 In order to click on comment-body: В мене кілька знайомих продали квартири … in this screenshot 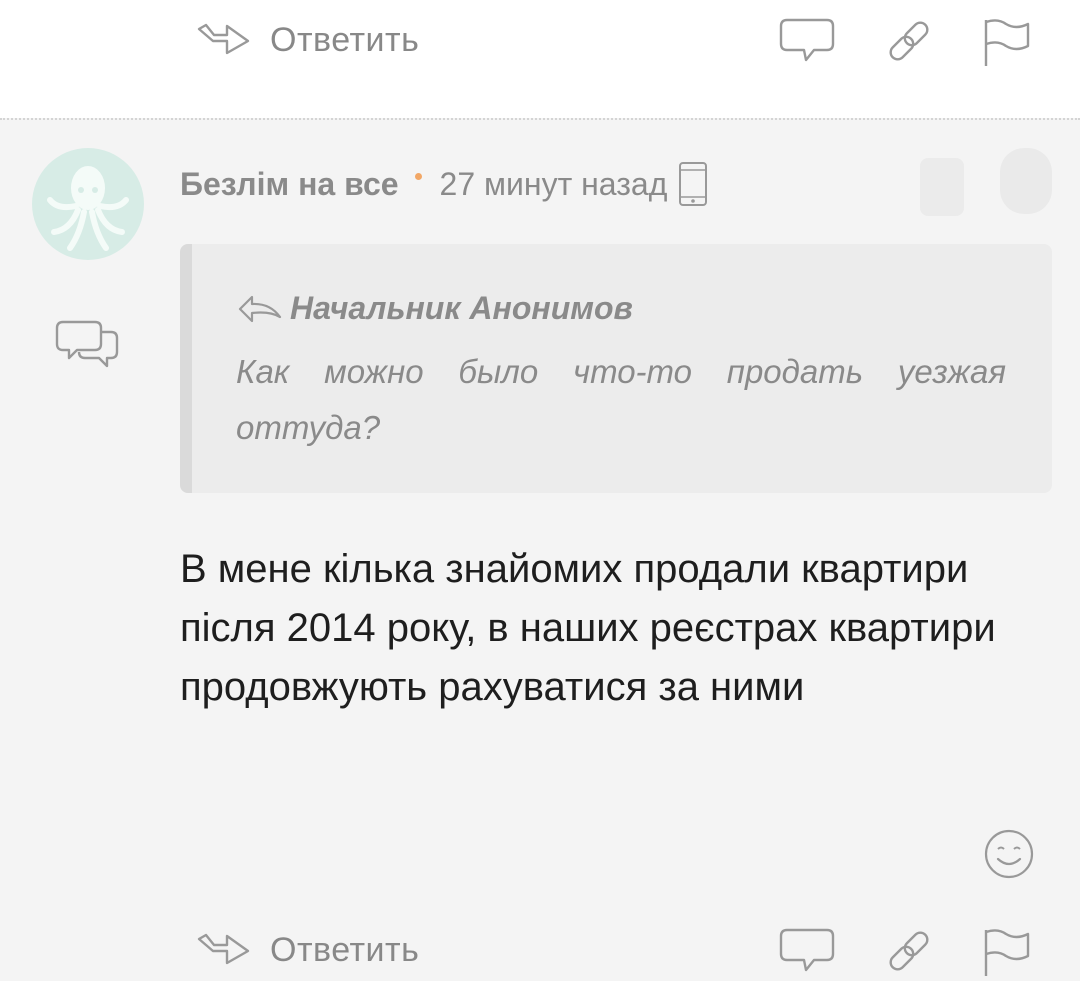, I will do `click(588, 628)`.